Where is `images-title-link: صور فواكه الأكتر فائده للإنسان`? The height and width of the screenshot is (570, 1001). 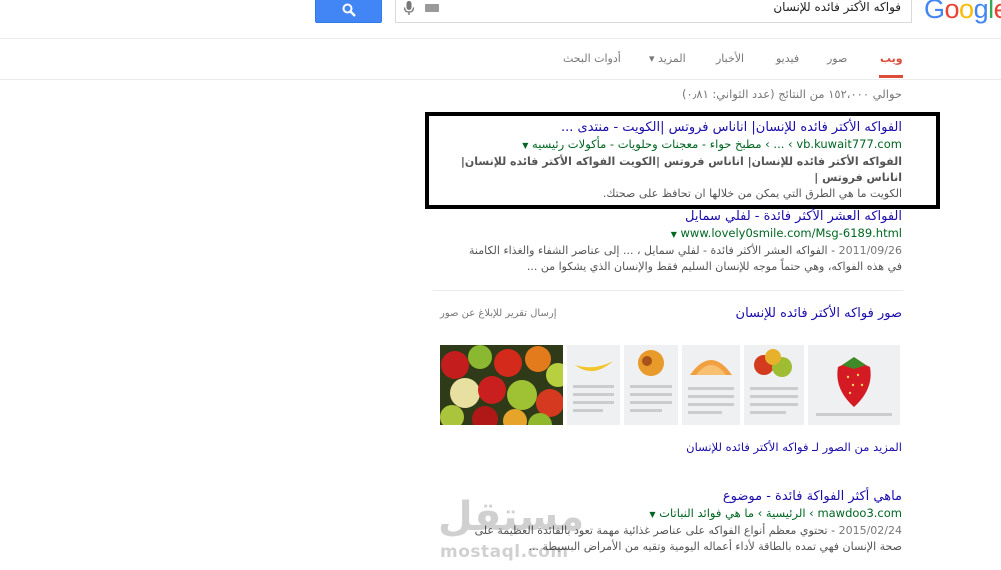
images-title-link: صور فواكه الأكتر فائده للإنسان is located at coordinates (819, 313).